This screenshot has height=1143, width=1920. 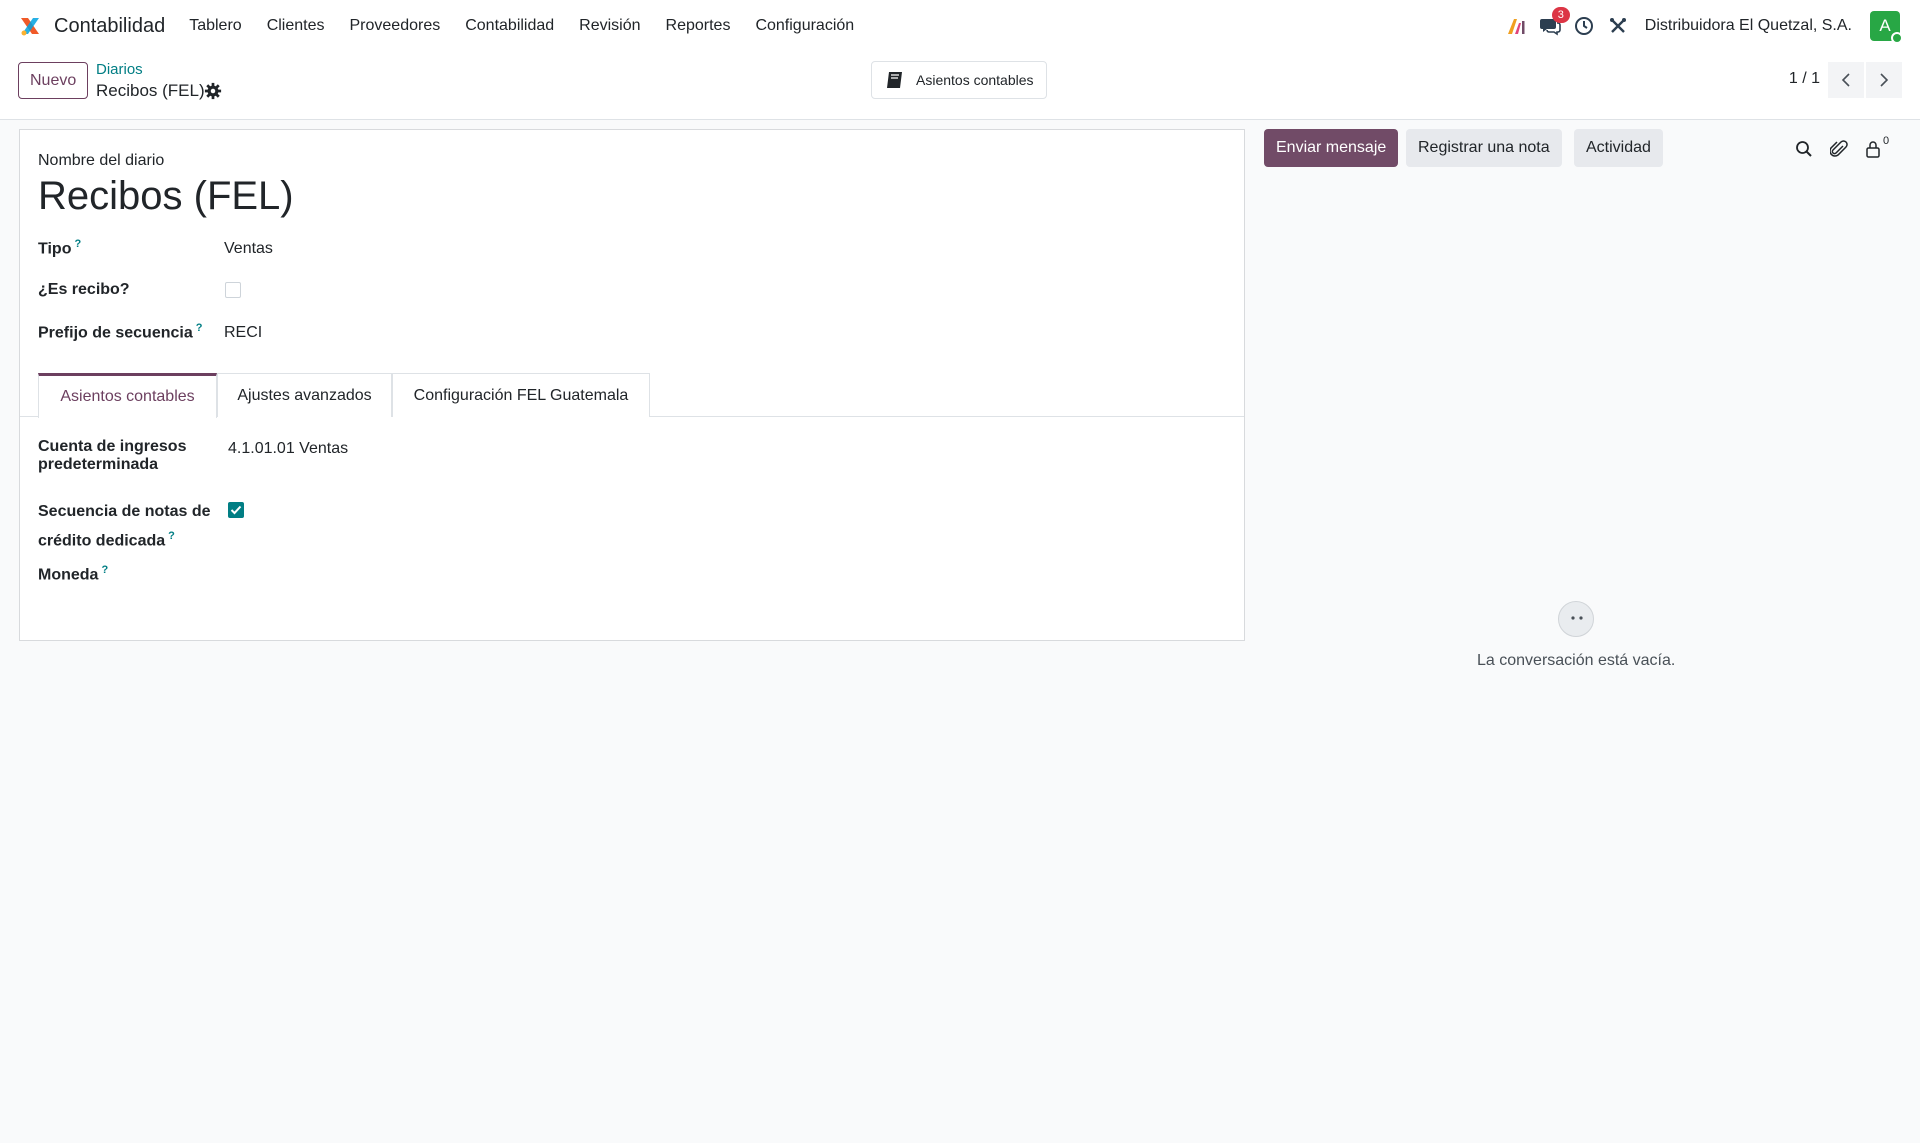 What do you see at coordinates (1897, 38) in the screenshot?
I see `online-status-dot` at bounding box center [1897, 38].